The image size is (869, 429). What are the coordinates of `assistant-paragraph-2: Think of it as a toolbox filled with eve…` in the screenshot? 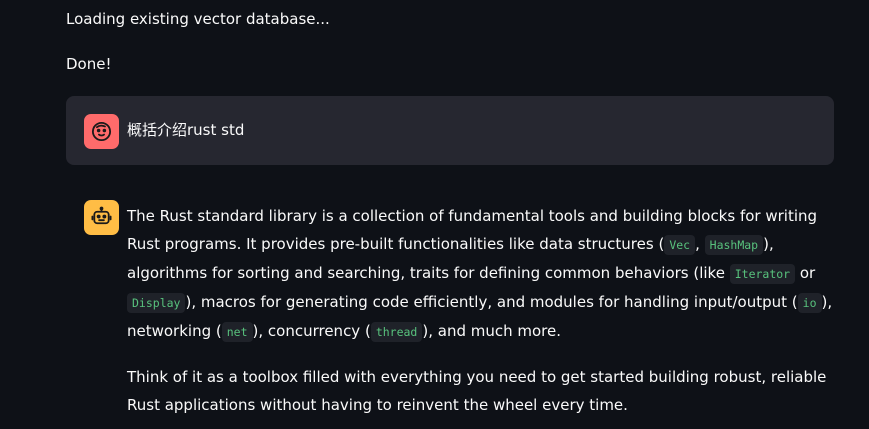 It's located at (477, 391).